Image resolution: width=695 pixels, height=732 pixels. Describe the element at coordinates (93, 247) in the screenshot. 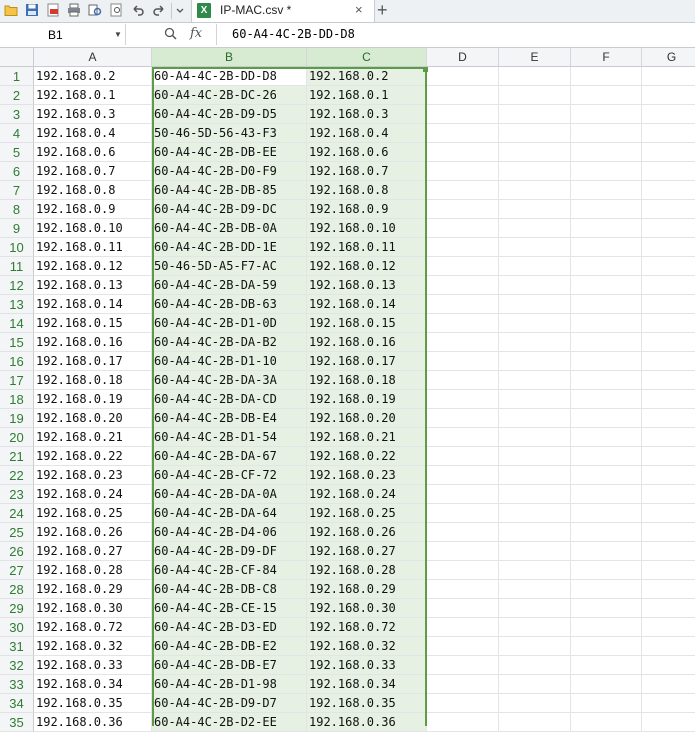

I see `cell-a10: 192.168.0.11` at that location.